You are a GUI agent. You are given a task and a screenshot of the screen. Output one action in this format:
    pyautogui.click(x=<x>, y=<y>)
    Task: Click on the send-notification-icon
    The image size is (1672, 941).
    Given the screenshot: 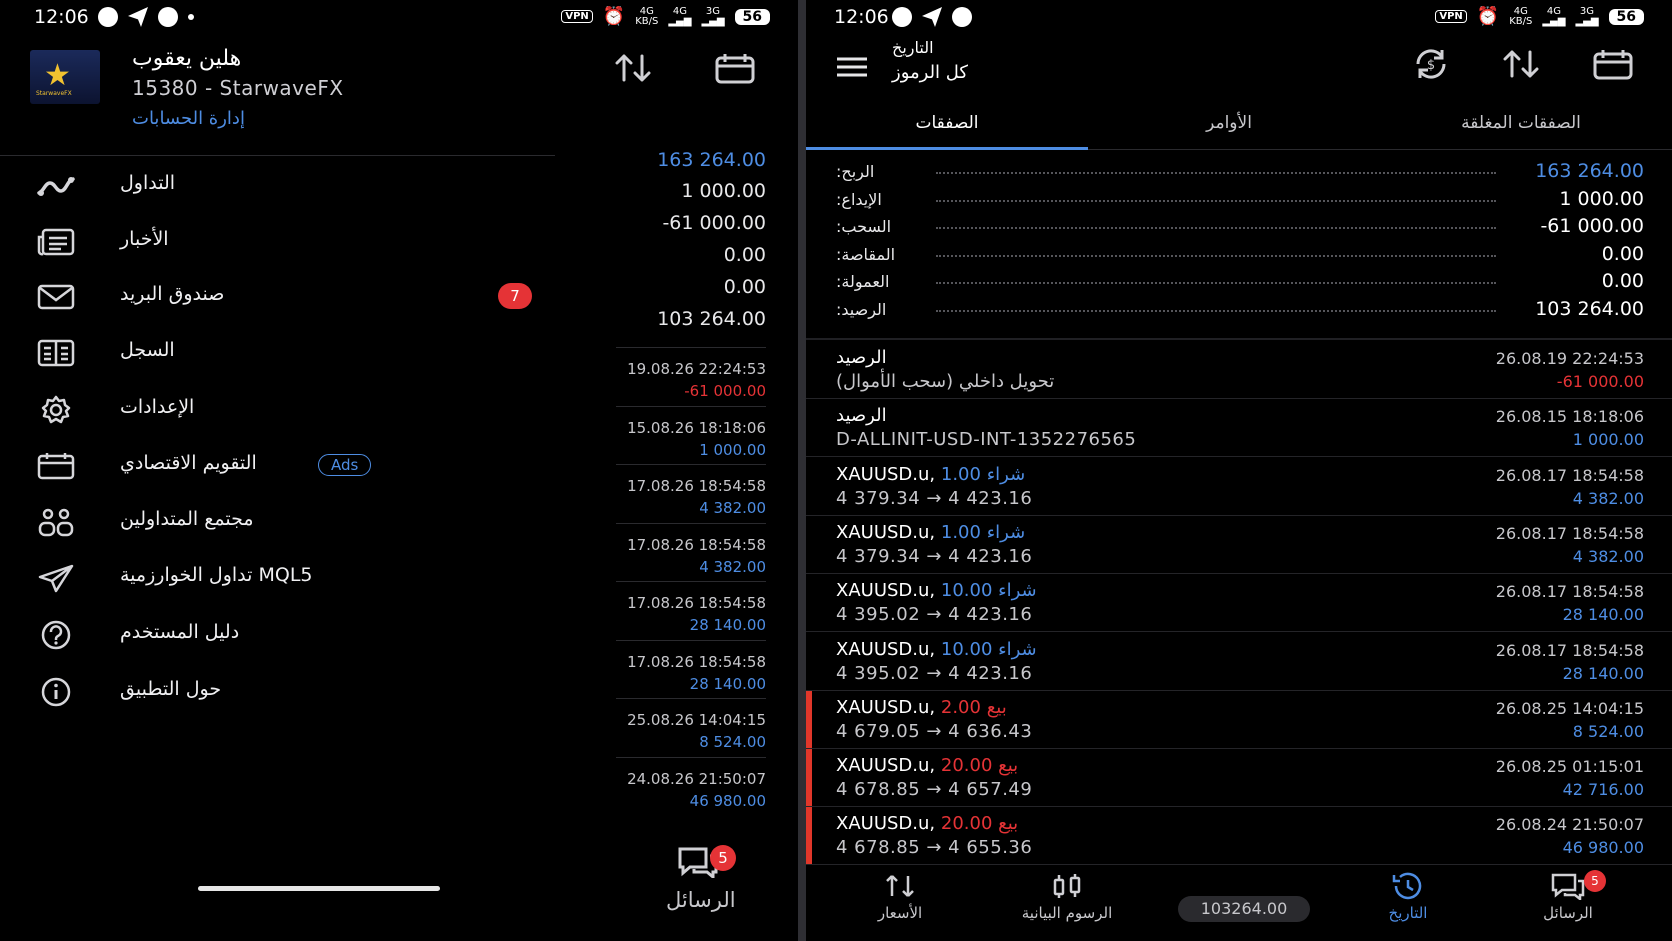 What is the action you would take?
    pyautogui.click(x=932, y=17)
    